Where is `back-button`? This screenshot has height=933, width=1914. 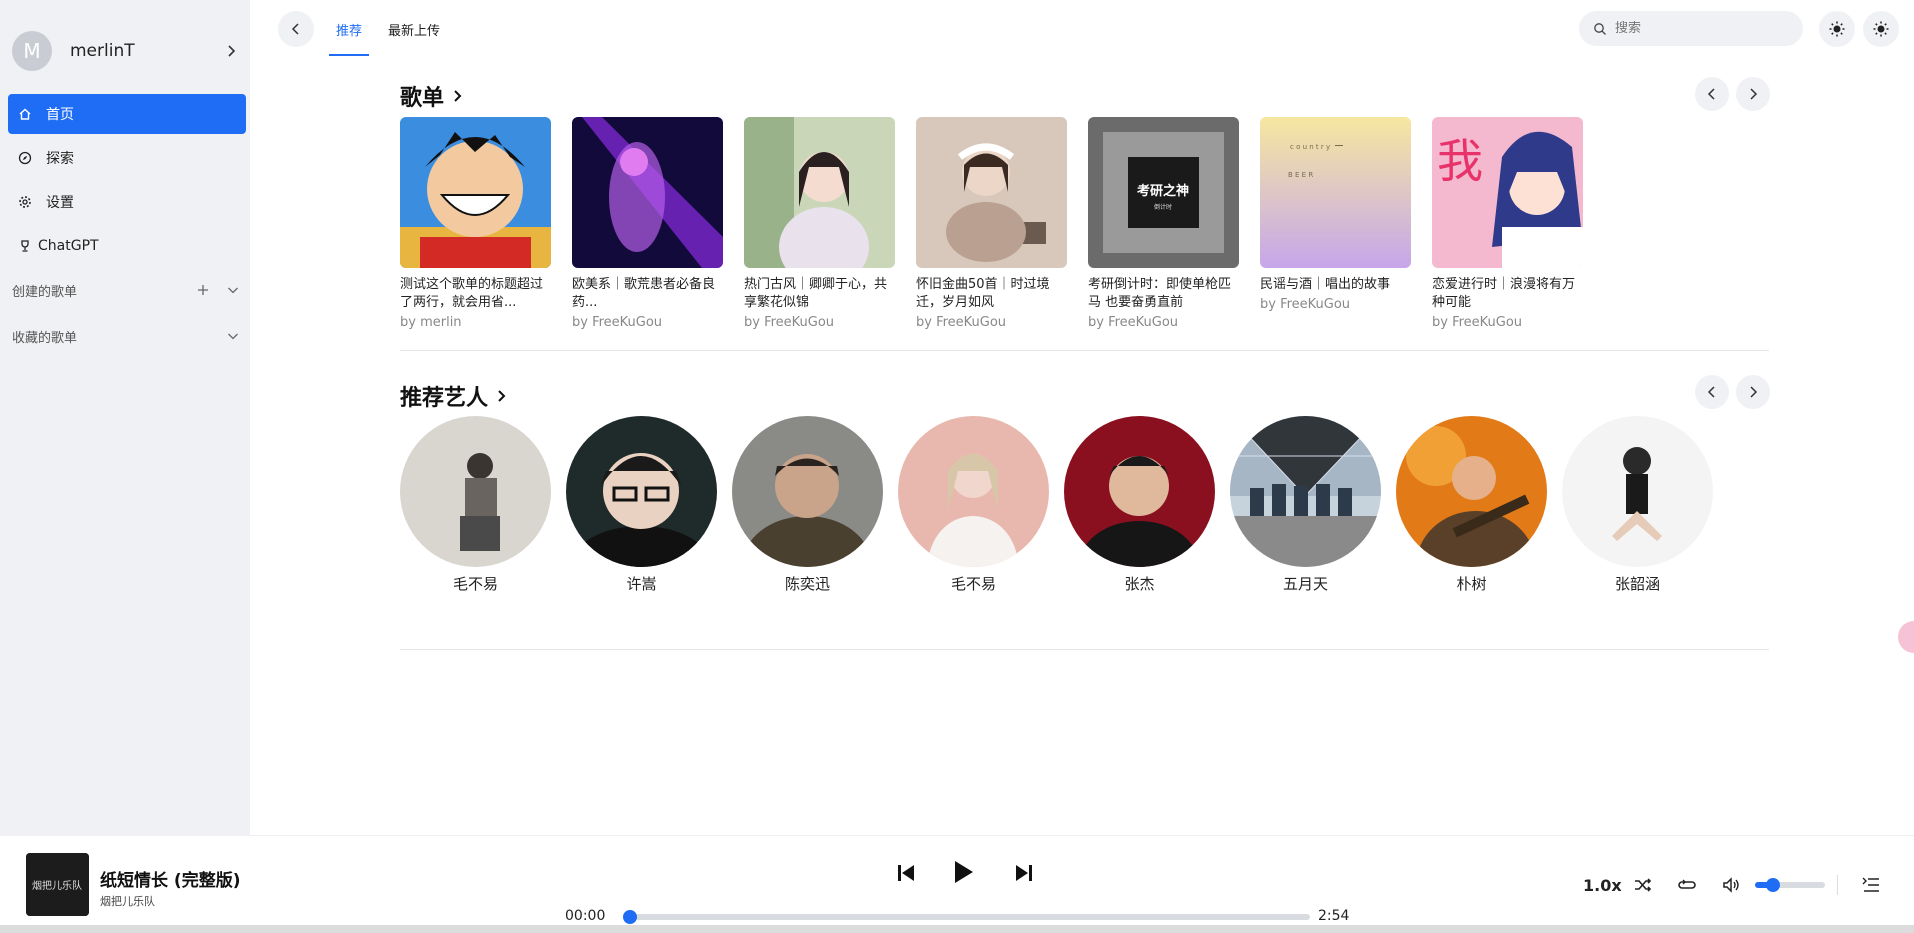
back-button is located at coordinates (296, 29).